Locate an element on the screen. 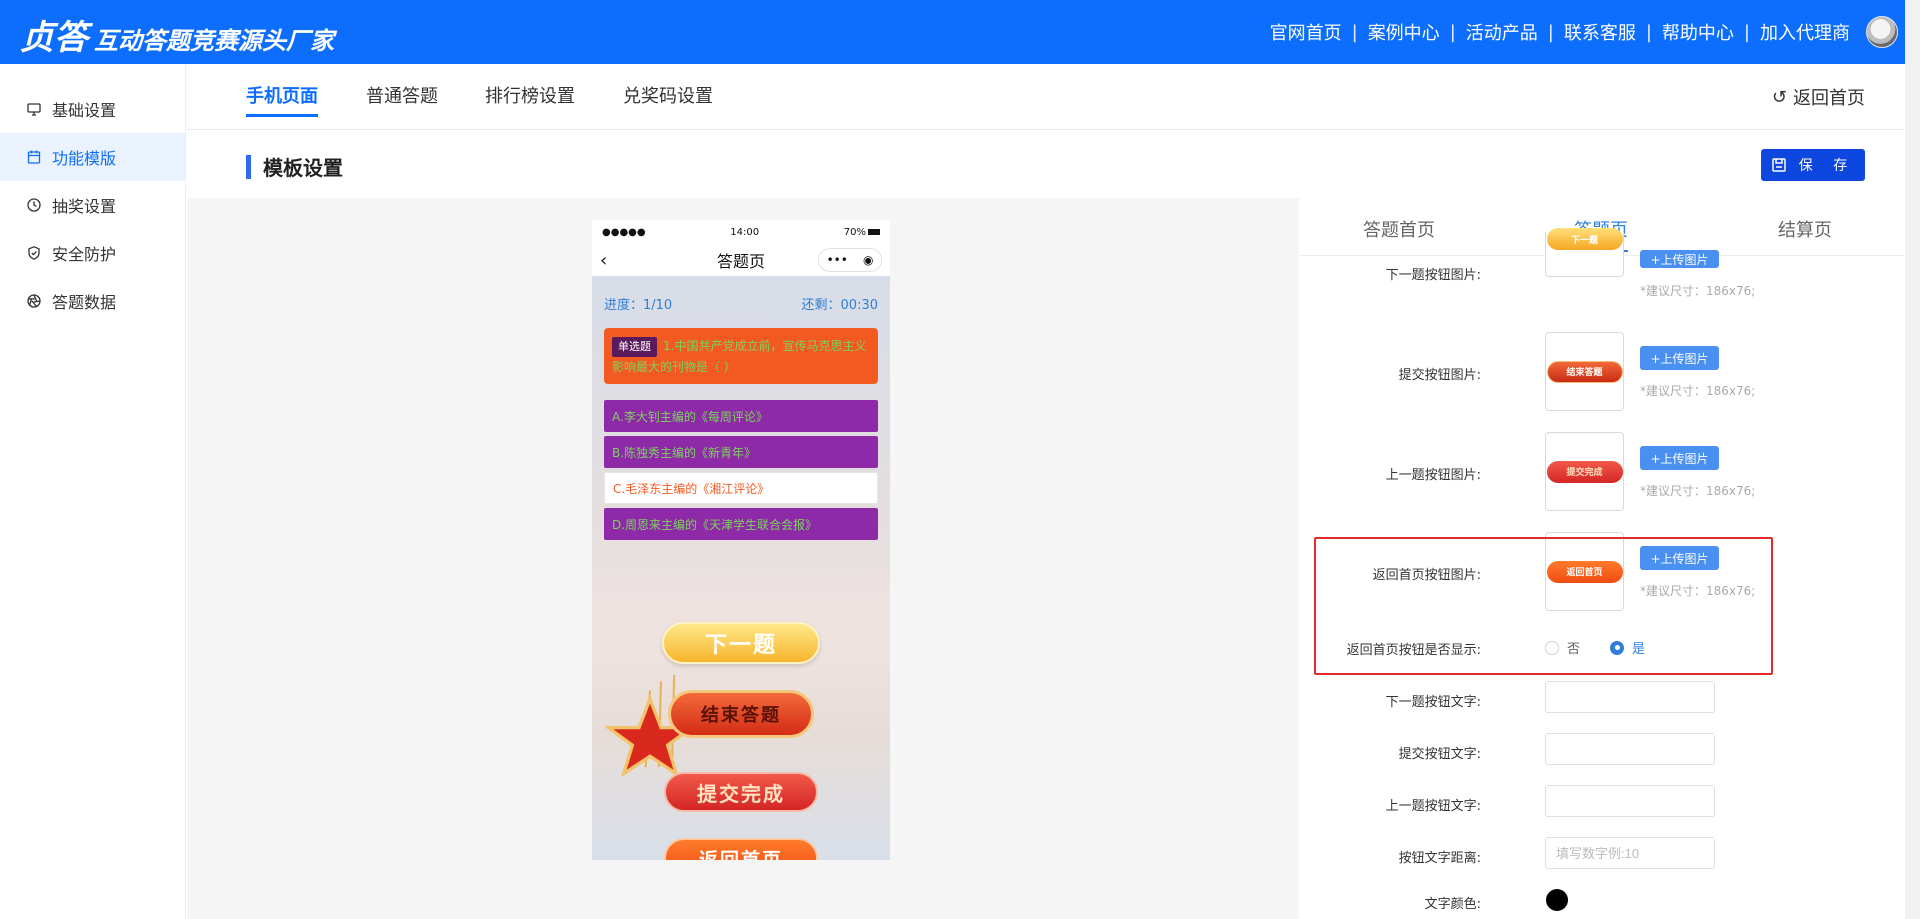  upload-prev-image-button: +上传图片 is located at coordinates (1679, 458).